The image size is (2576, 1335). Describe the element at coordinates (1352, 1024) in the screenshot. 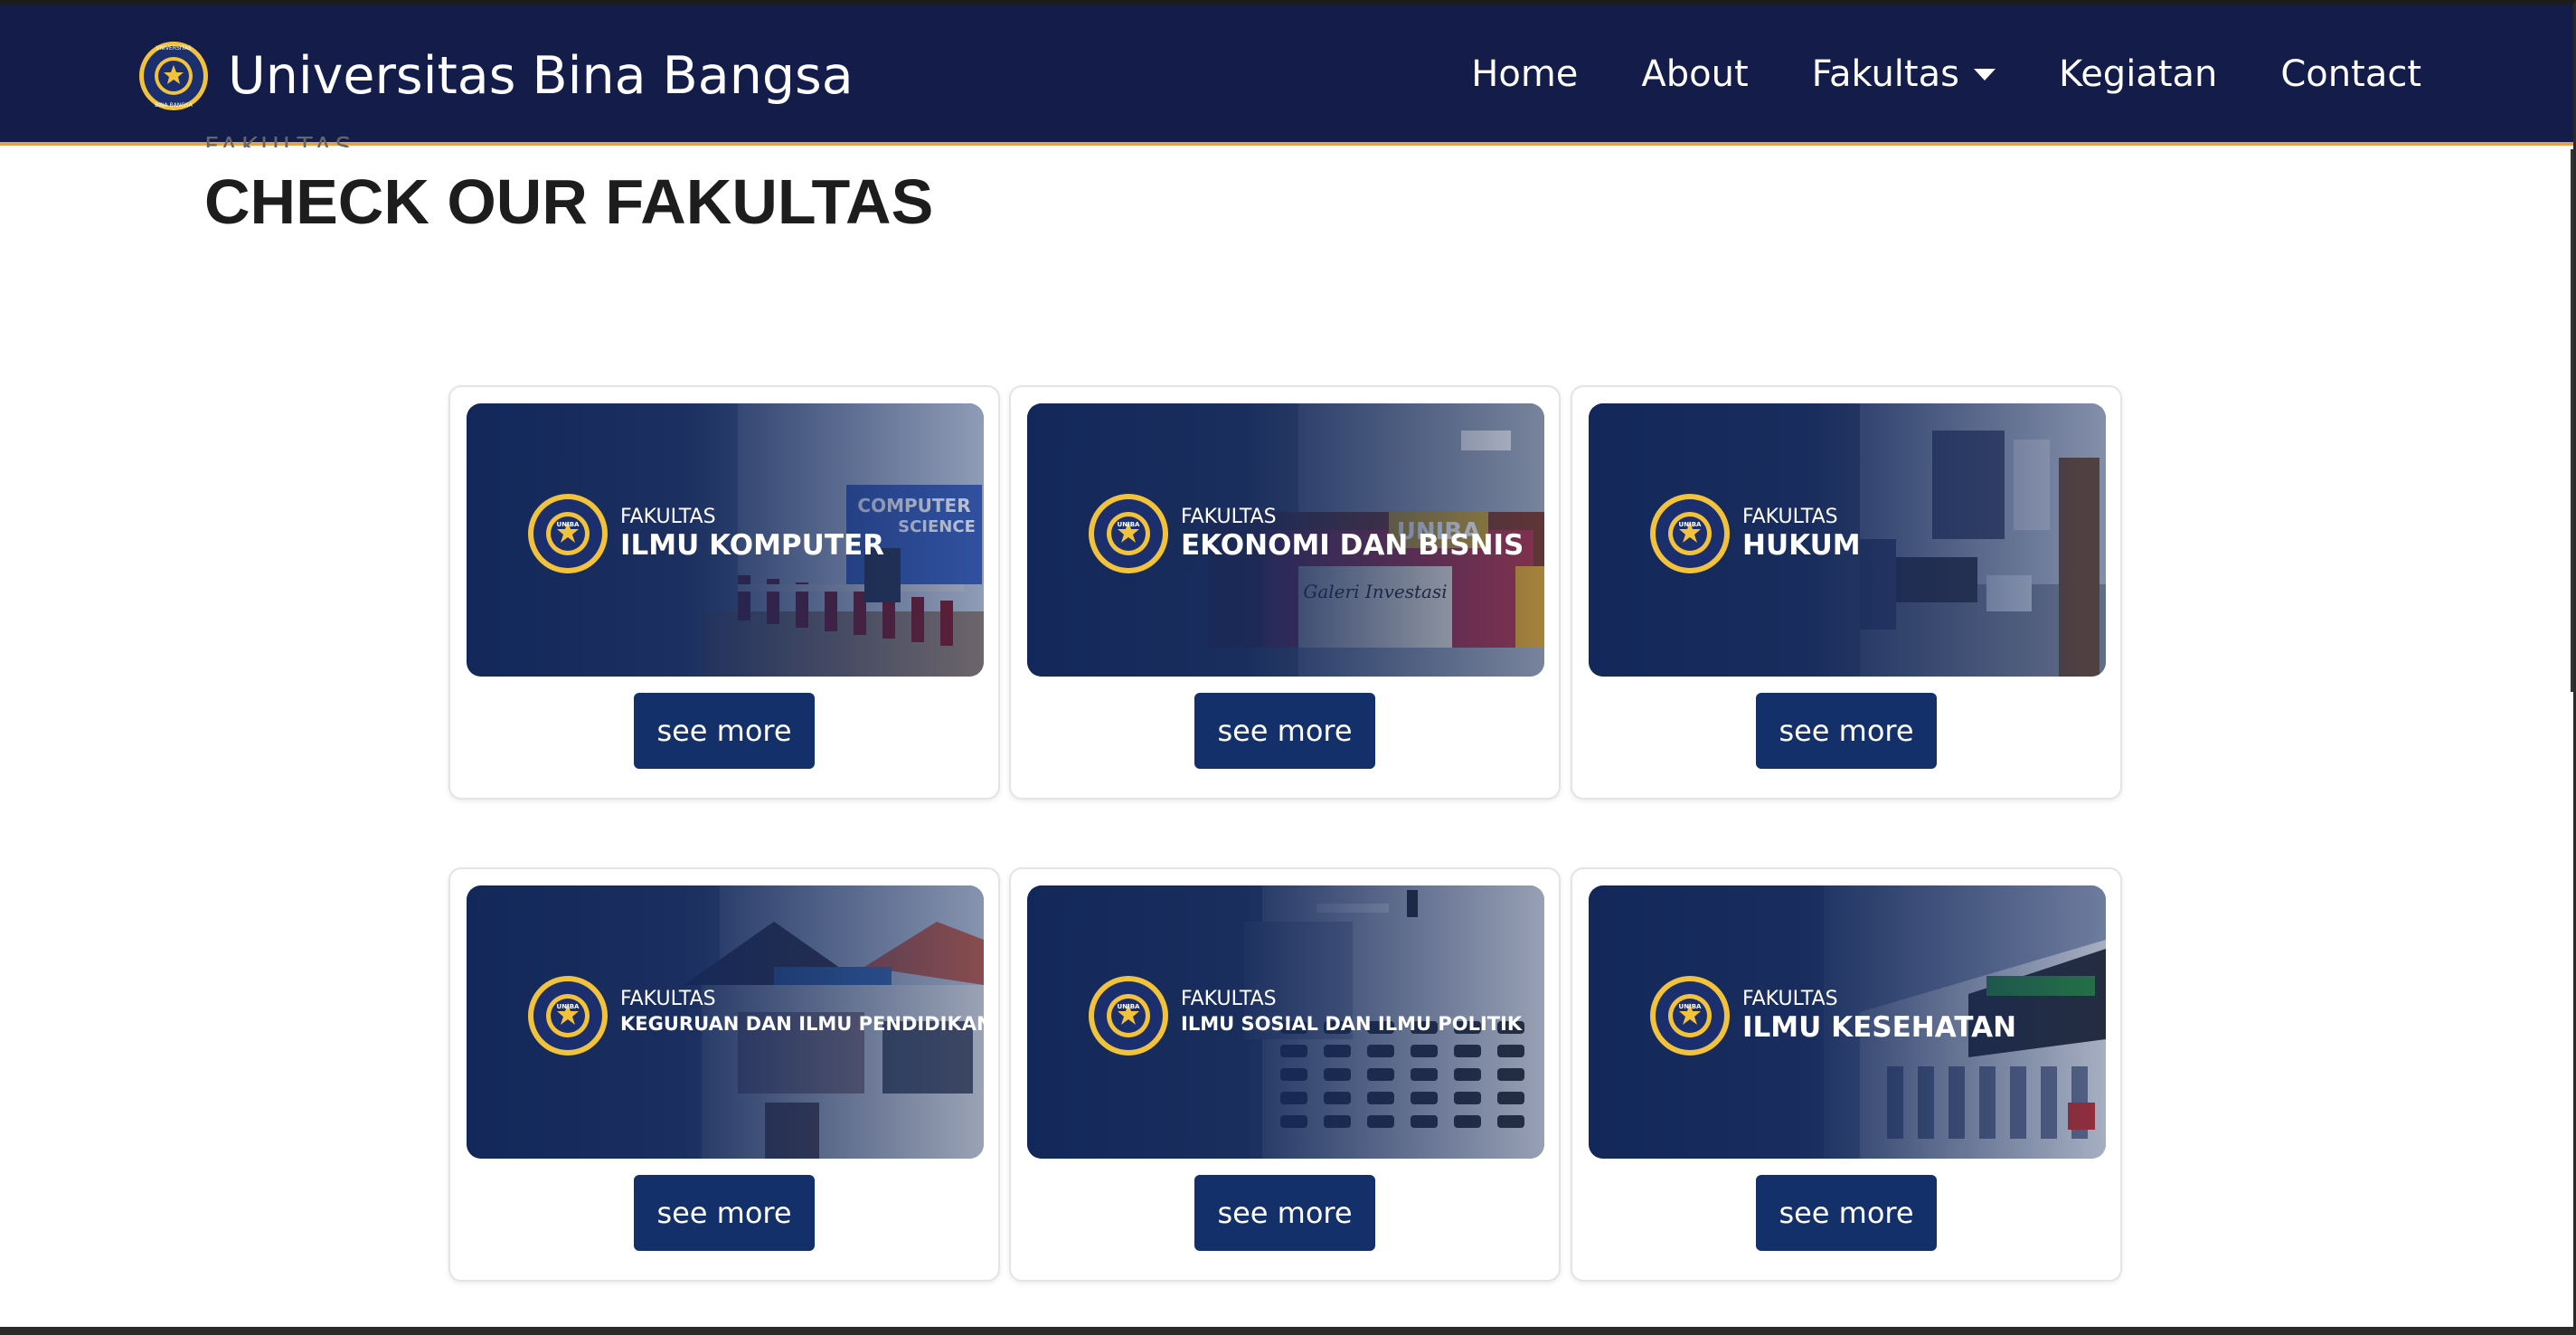

I see `fakultas-name: ILMU SOSIAL DAN ILMU POLITIK` at that location.